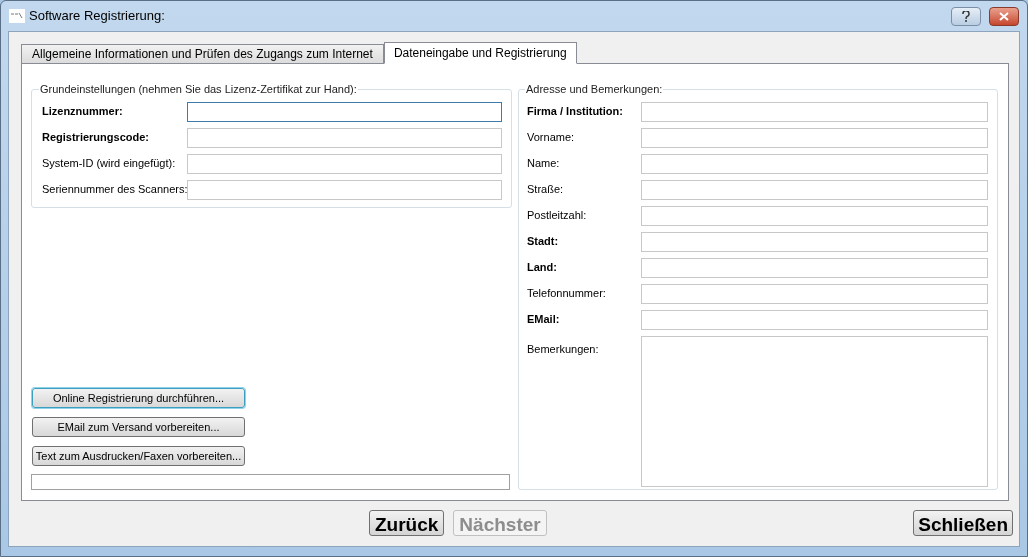 Image resolution: width=1028 pixels, height=557 pixels. Describe the element at coordinates (563, 349) in the screenshot. I see `field-label: Bemerkungen:` at that location.